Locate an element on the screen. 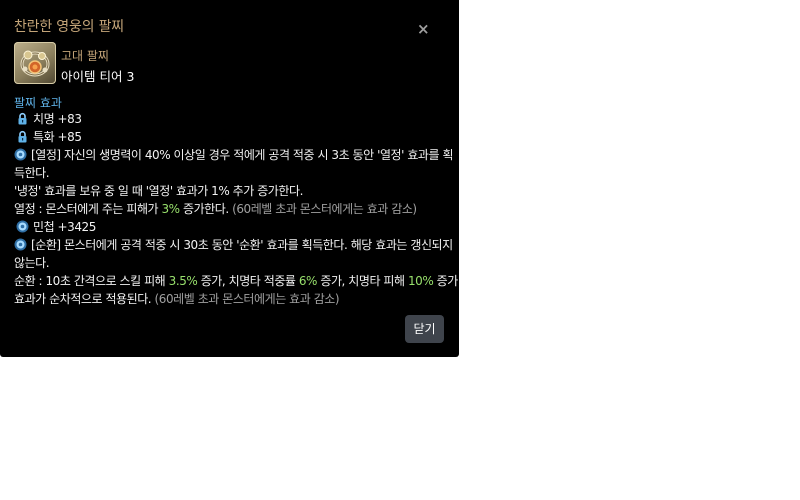 This screenshot has width=800, height=500. passion-detail-value: 3% is located at coordinates (171, 209).